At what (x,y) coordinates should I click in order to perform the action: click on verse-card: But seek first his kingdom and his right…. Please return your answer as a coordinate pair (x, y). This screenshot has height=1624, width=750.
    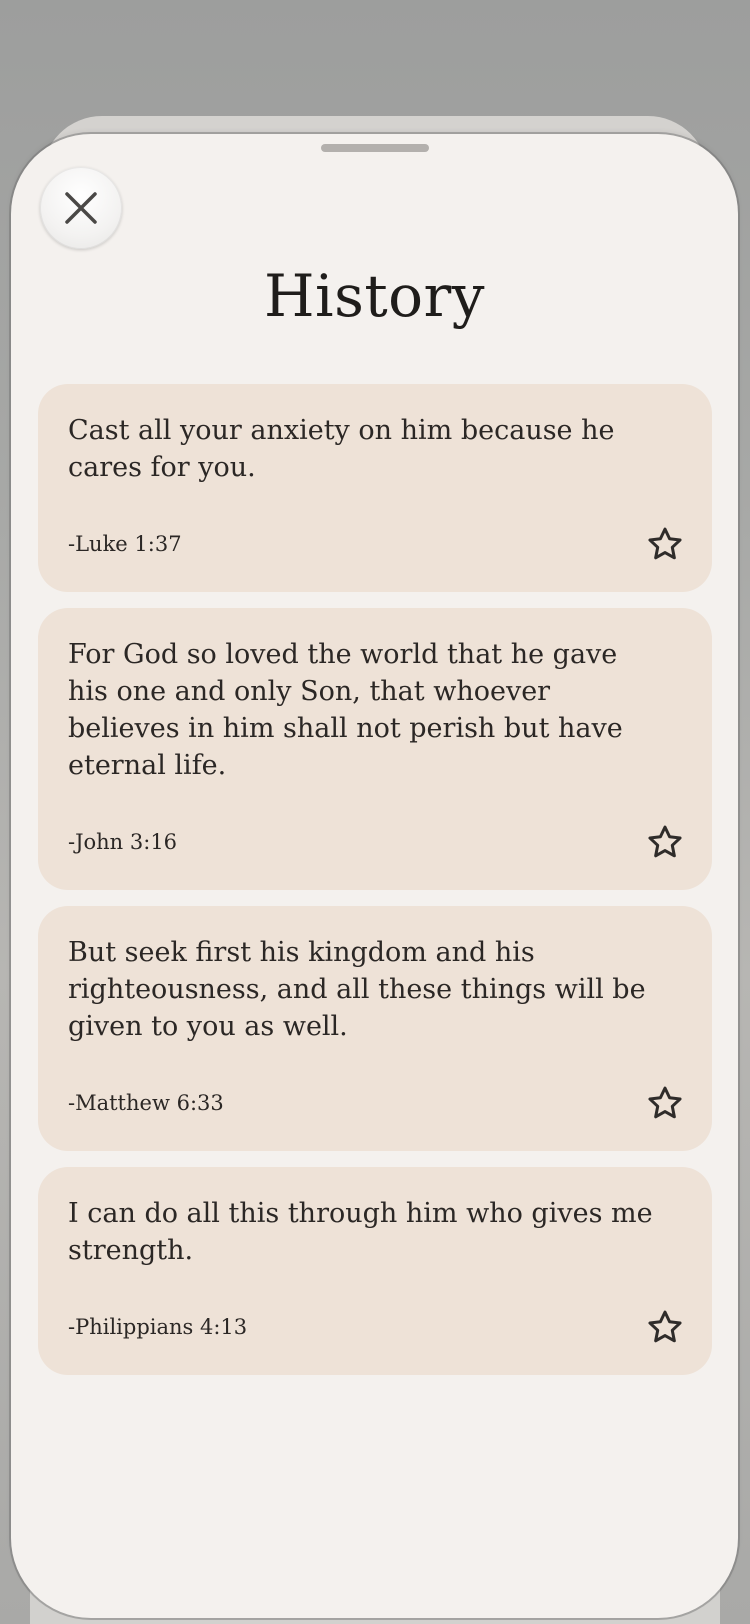
    Looking at the image, I should click on (375, 1028).